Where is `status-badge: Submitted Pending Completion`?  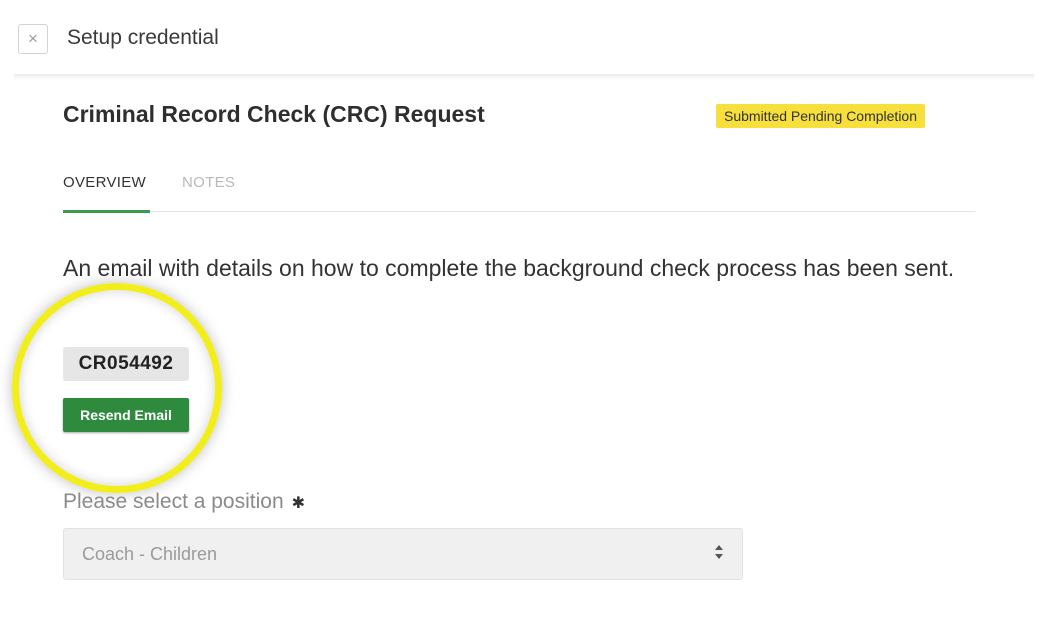
status-badge: Submitted Pending Completion is located at coordinates (821, 116).